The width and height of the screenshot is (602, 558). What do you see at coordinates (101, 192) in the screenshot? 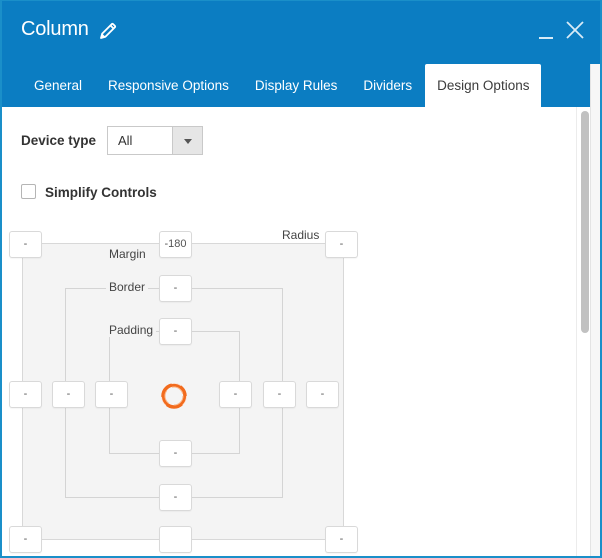
I see `simplify-controls-label: Simplify Controls` at bounding box center [101, 192].